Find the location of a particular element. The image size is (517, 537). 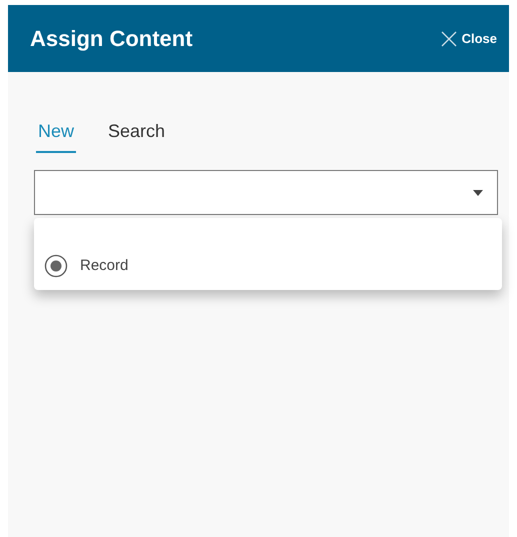

dropdown-field is located at coordinates (266, 192).